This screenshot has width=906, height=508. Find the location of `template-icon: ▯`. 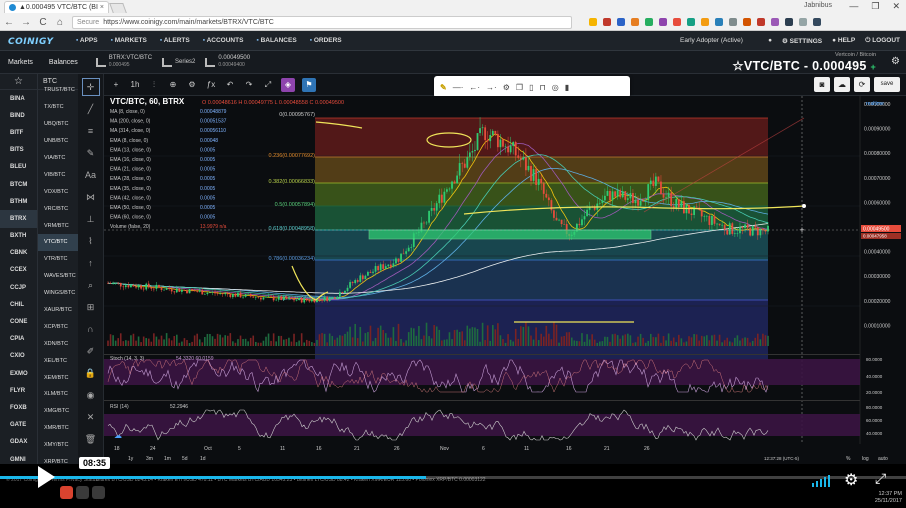

template-icon: ▯ is located at coordinates (531, 87).